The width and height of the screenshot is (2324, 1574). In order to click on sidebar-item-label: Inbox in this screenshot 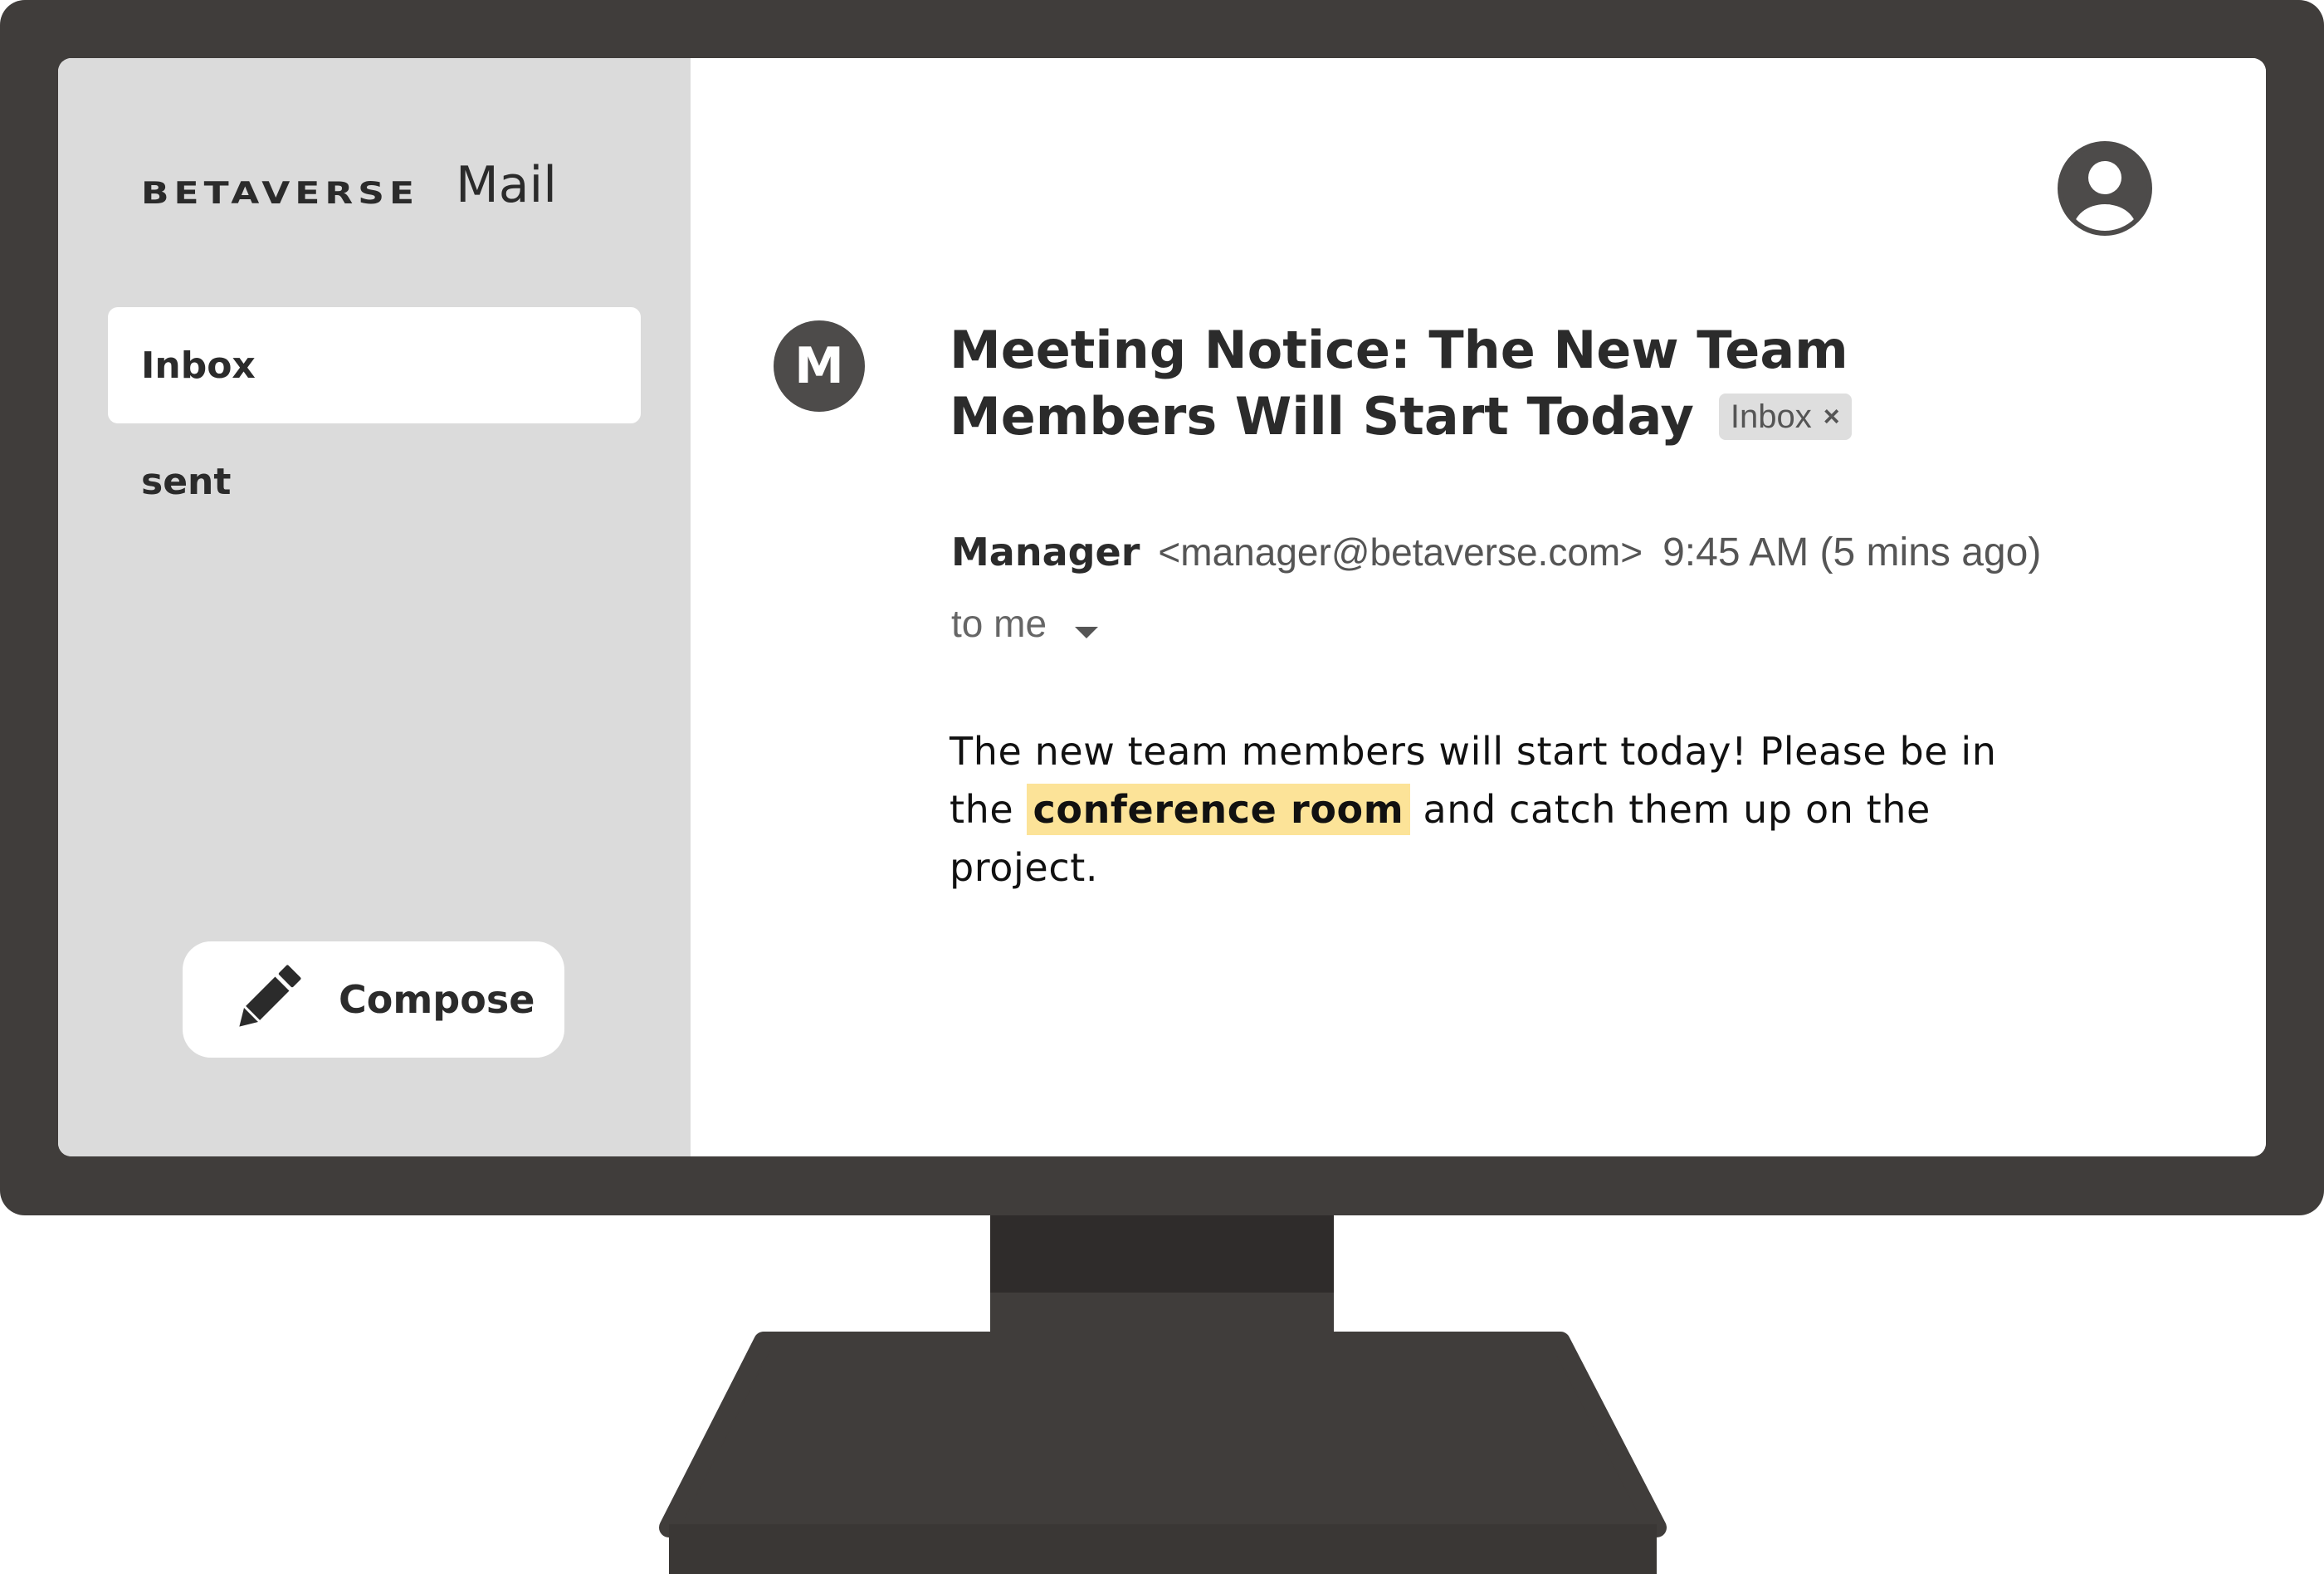, I will do `click(198, 365)`.